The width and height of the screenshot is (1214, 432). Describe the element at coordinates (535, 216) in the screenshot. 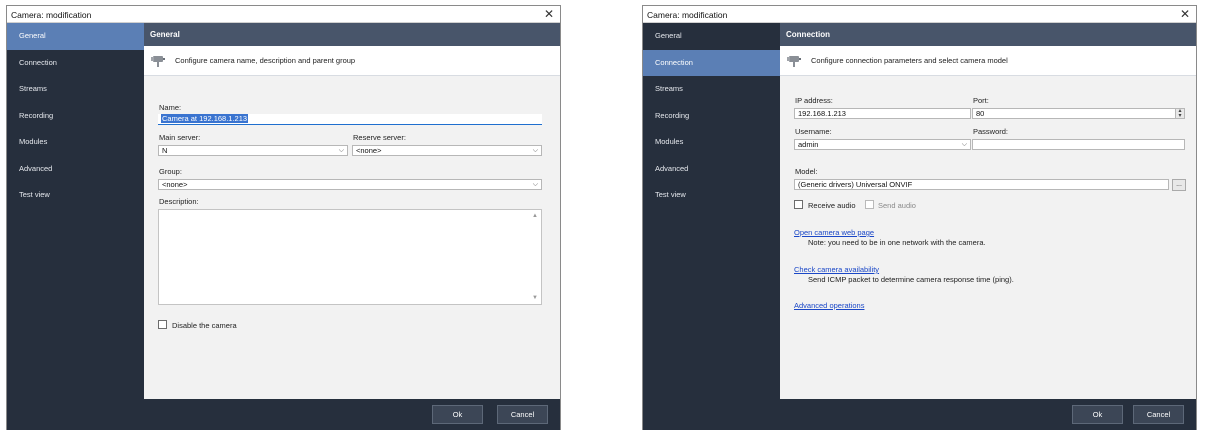

I see `scroll-up-icon: ▲` at that location.